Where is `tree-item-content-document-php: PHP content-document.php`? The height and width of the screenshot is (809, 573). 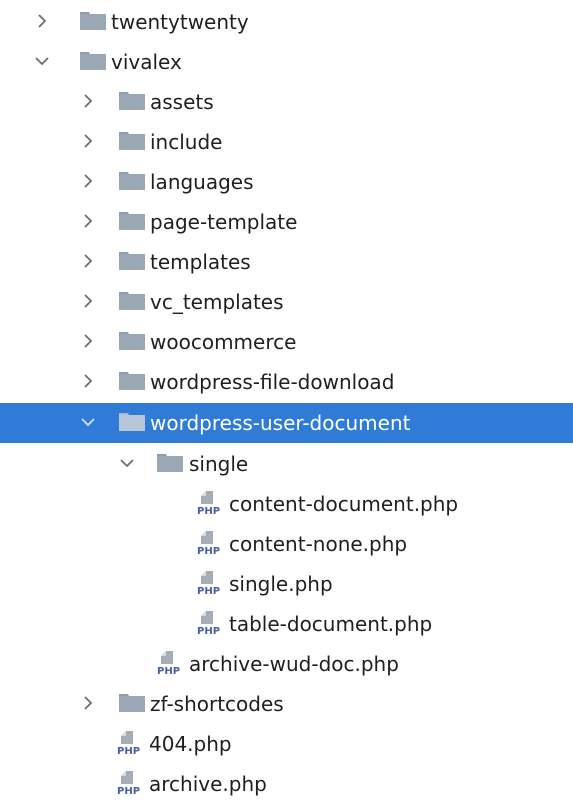
tree-item-content-document-php: PHP content-document.php is located at coordinates (286, 504).